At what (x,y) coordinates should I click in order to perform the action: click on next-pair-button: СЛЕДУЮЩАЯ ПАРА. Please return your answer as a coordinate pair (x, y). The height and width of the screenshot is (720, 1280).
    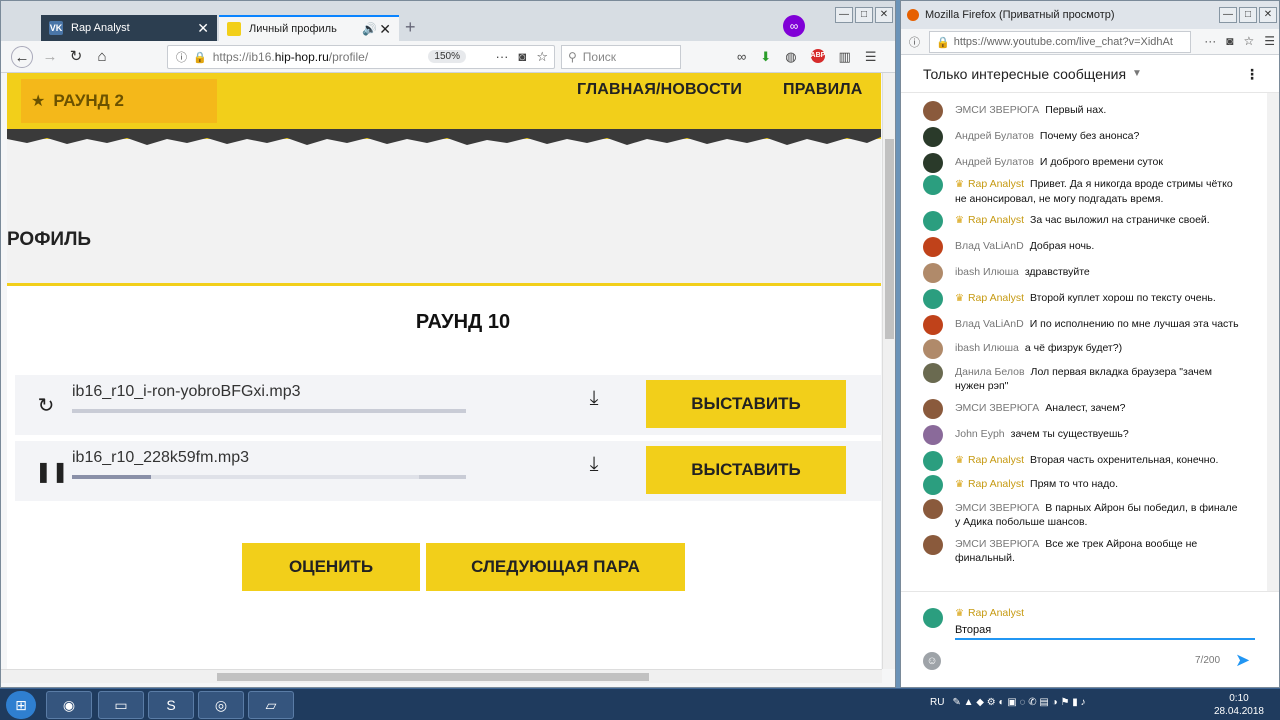
    Looking at the image, I should click on (555, 567).